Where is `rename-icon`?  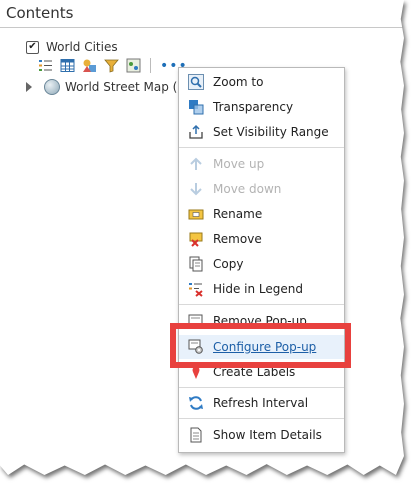 rename-icon is located at coordinates (196, 214).